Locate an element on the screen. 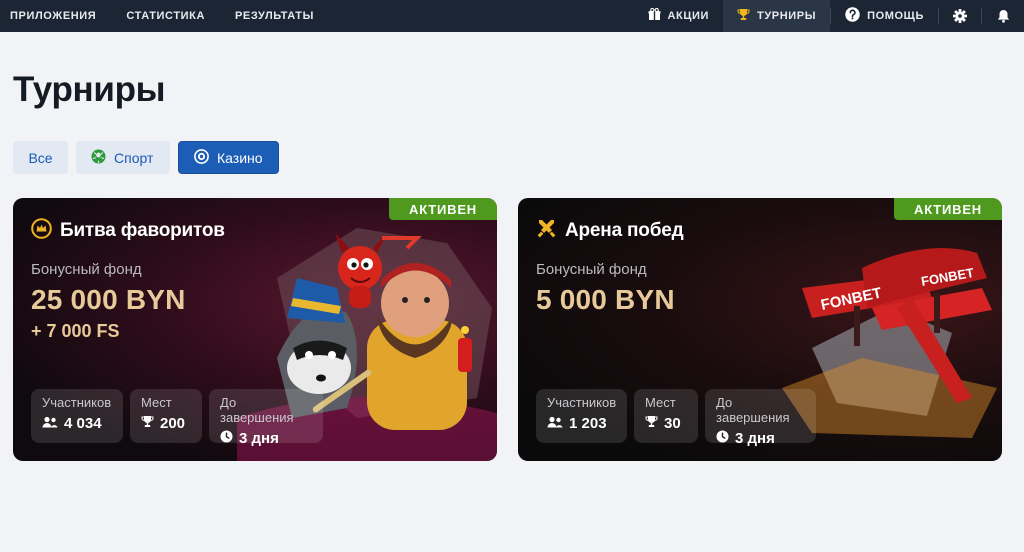 The width and height of the screenshot is (1024, 552). filter-sport-label: Спорт is located at coordinates (134, 157).